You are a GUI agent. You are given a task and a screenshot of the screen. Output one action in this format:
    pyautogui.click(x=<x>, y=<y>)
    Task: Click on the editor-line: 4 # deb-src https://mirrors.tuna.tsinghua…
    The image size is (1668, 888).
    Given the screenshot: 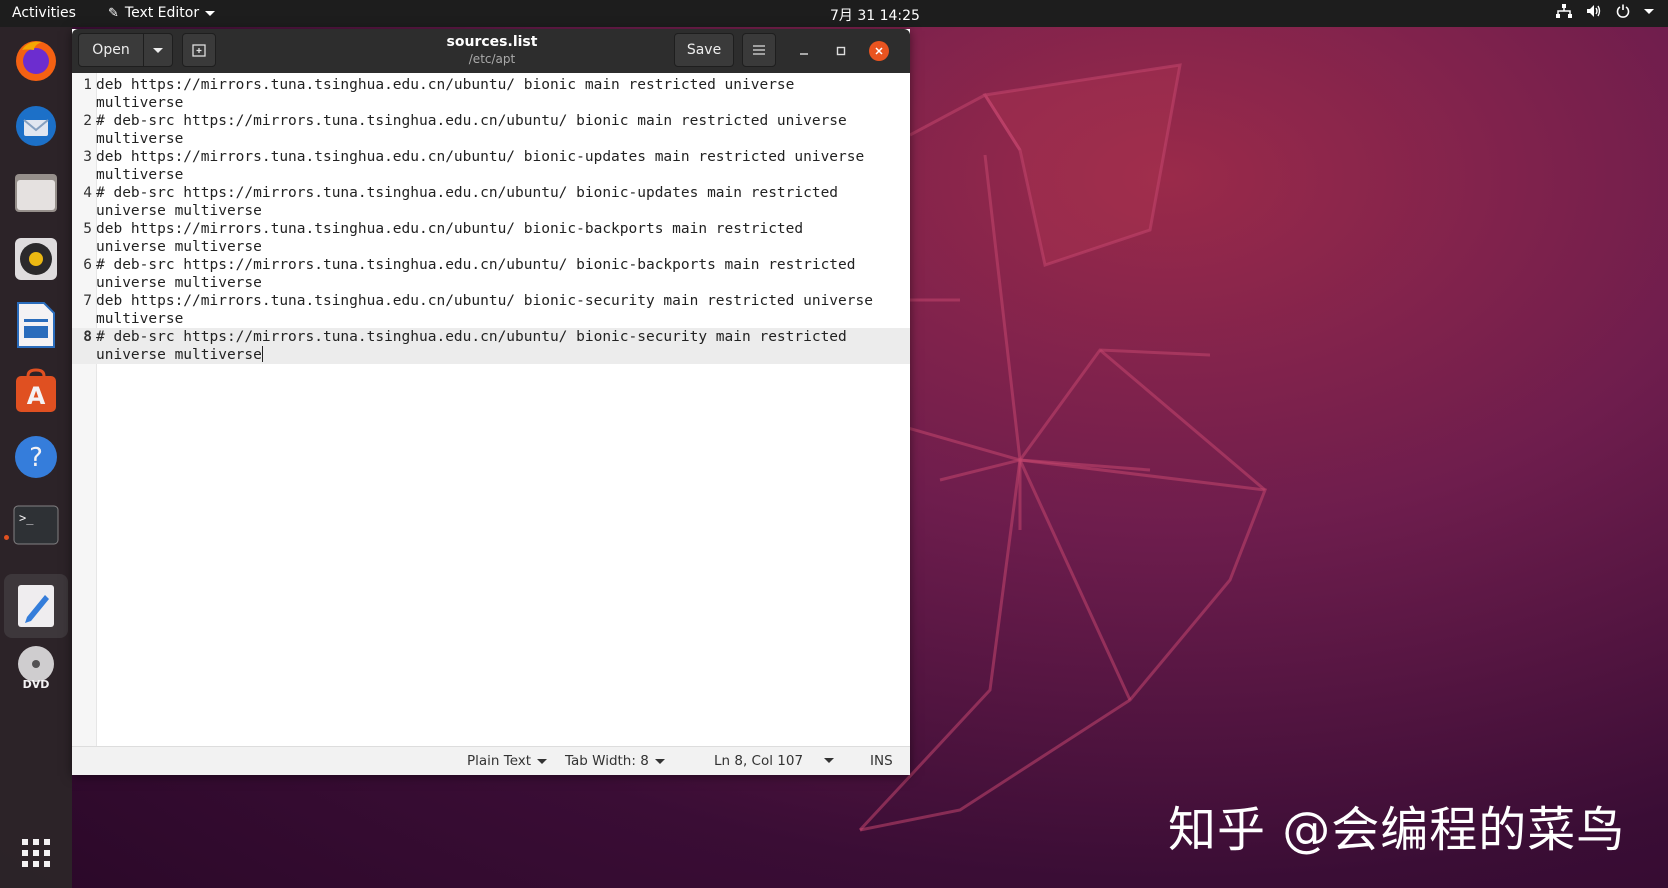 What is the action you would take?
    pyautogui.click(x=491, y=202)
    